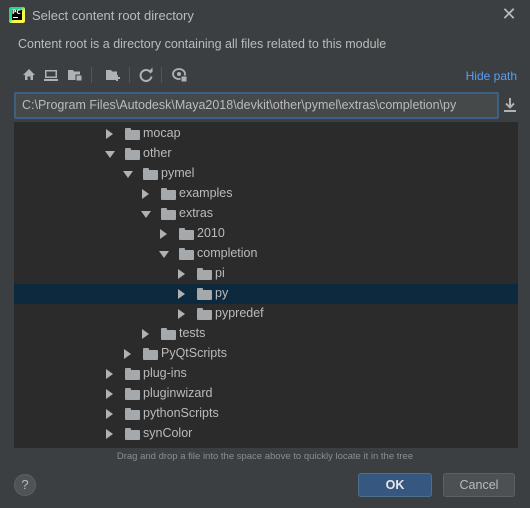 The width and height of the screenshot is (530, 508). What do you see at coordinates (265, 16) in the screenshot?
I see `title-bar: PC Select content root directory ✕` at bounding box center [265, 16].